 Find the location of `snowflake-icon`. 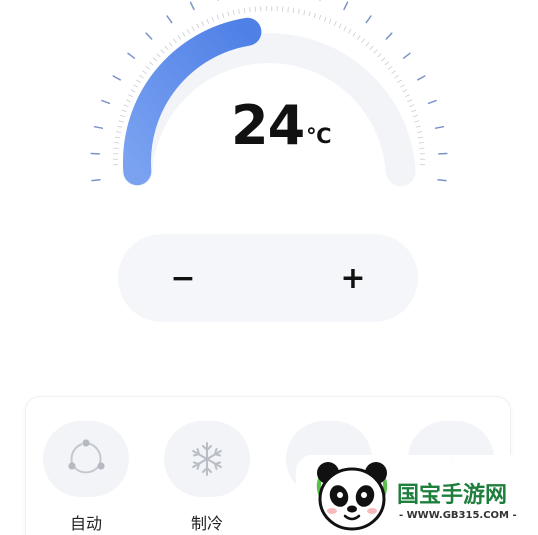

snowflake-icon is located at coordinates (207, 459).